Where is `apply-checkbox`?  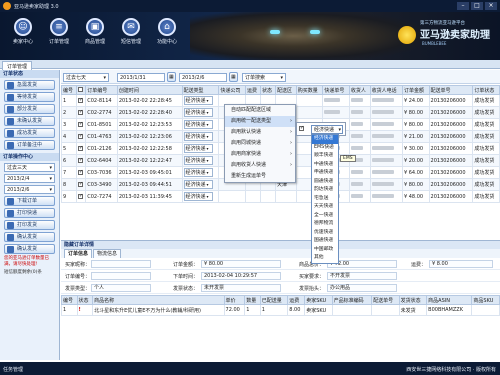
apply-checkbox is located at coordinates (301, 128).